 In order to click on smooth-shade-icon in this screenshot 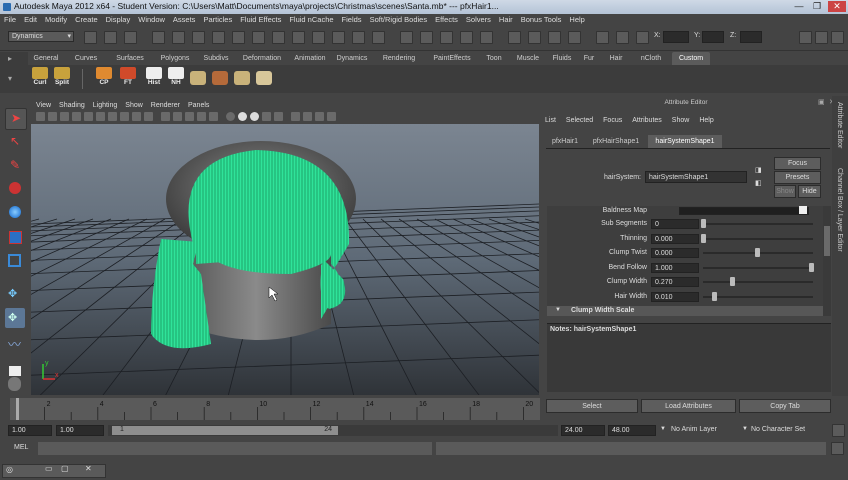, I will do `click(177, 116)`.